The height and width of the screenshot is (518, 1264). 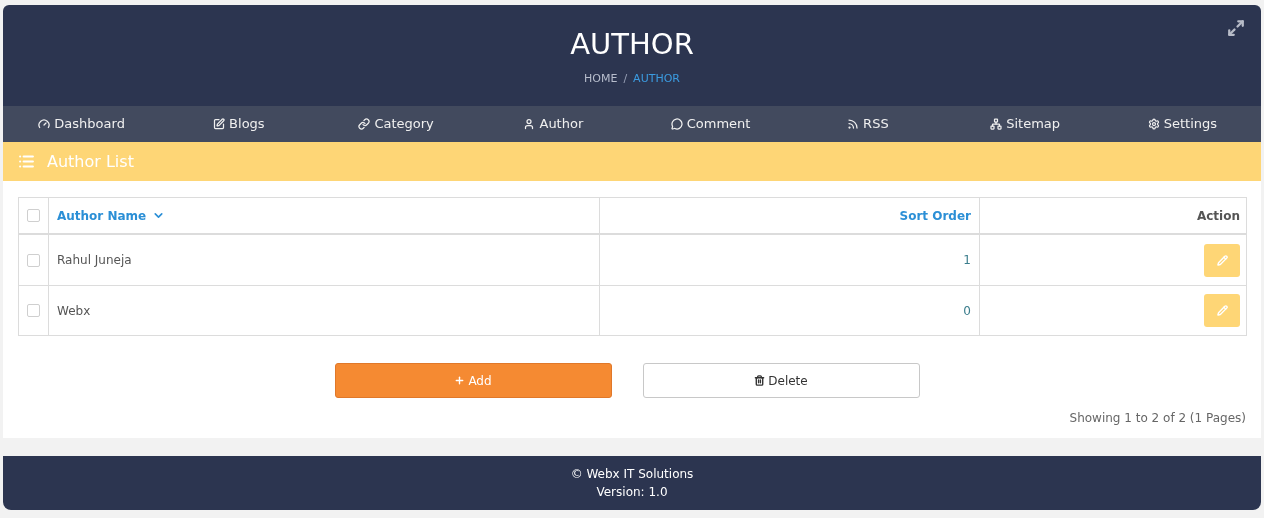 I want to click on table-cell-text: 1, so click(x=967, y=260).